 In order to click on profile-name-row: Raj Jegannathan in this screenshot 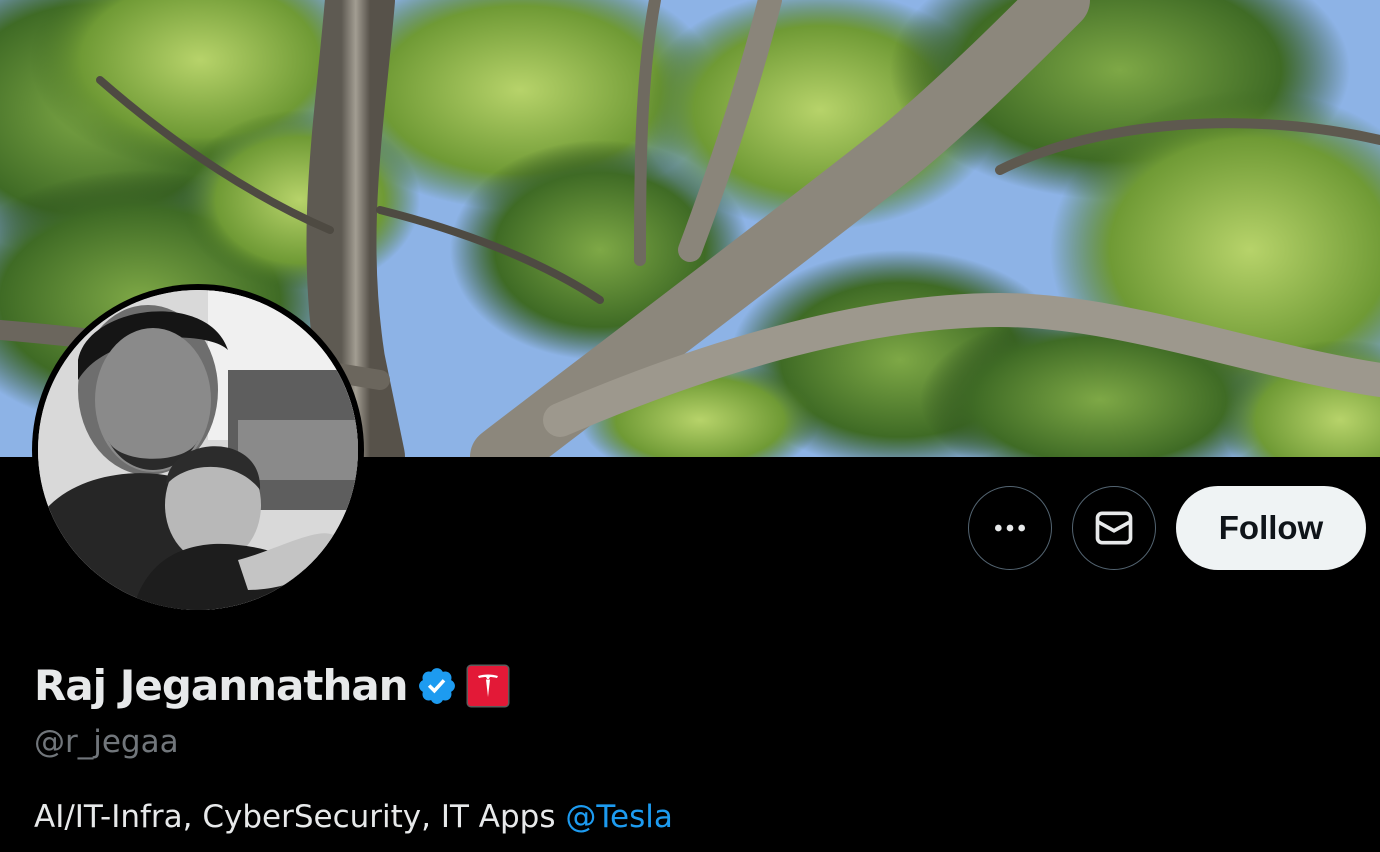, I will do `click(271, 686)`.